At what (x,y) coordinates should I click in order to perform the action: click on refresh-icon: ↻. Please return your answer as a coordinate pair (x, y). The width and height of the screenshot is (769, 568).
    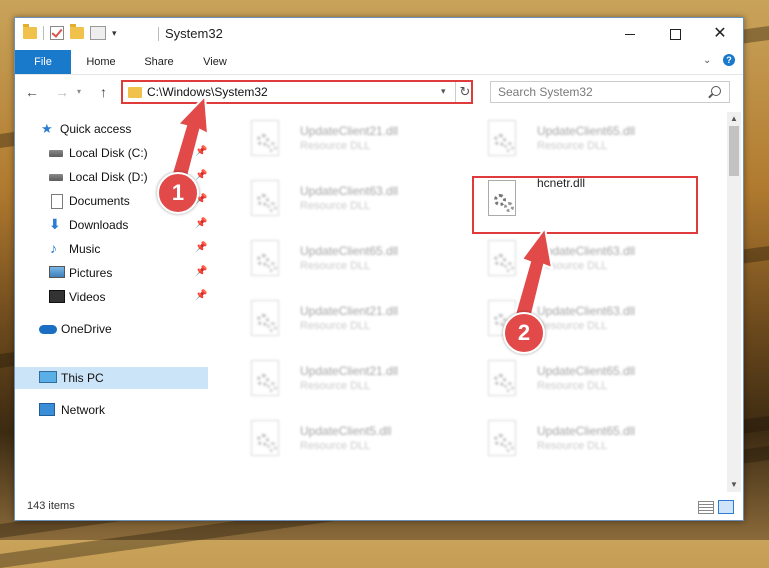
    Looking at the image, I should click on (464, 92).